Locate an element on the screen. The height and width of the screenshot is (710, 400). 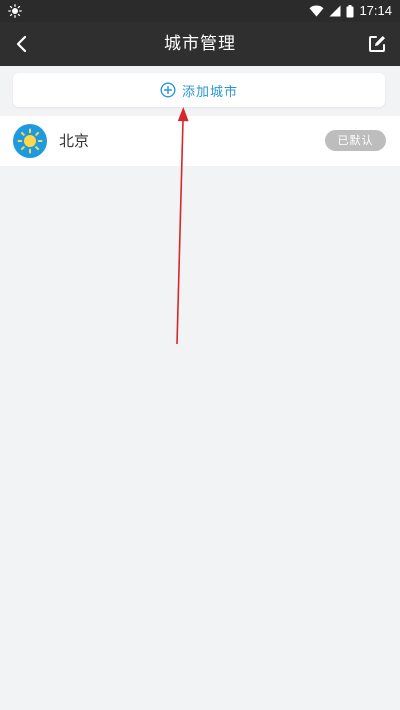
wifi-icon is located at coordinates (316, 11).